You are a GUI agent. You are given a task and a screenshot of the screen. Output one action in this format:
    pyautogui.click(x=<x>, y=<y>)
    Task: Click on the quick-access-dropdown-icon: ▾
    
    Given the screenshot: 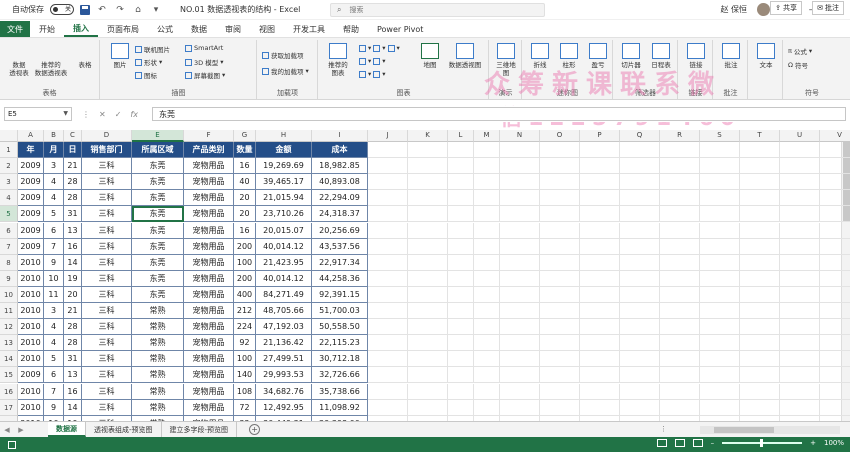 What is the action you would take?
    pyautogui.click(x=156, y=10)
    